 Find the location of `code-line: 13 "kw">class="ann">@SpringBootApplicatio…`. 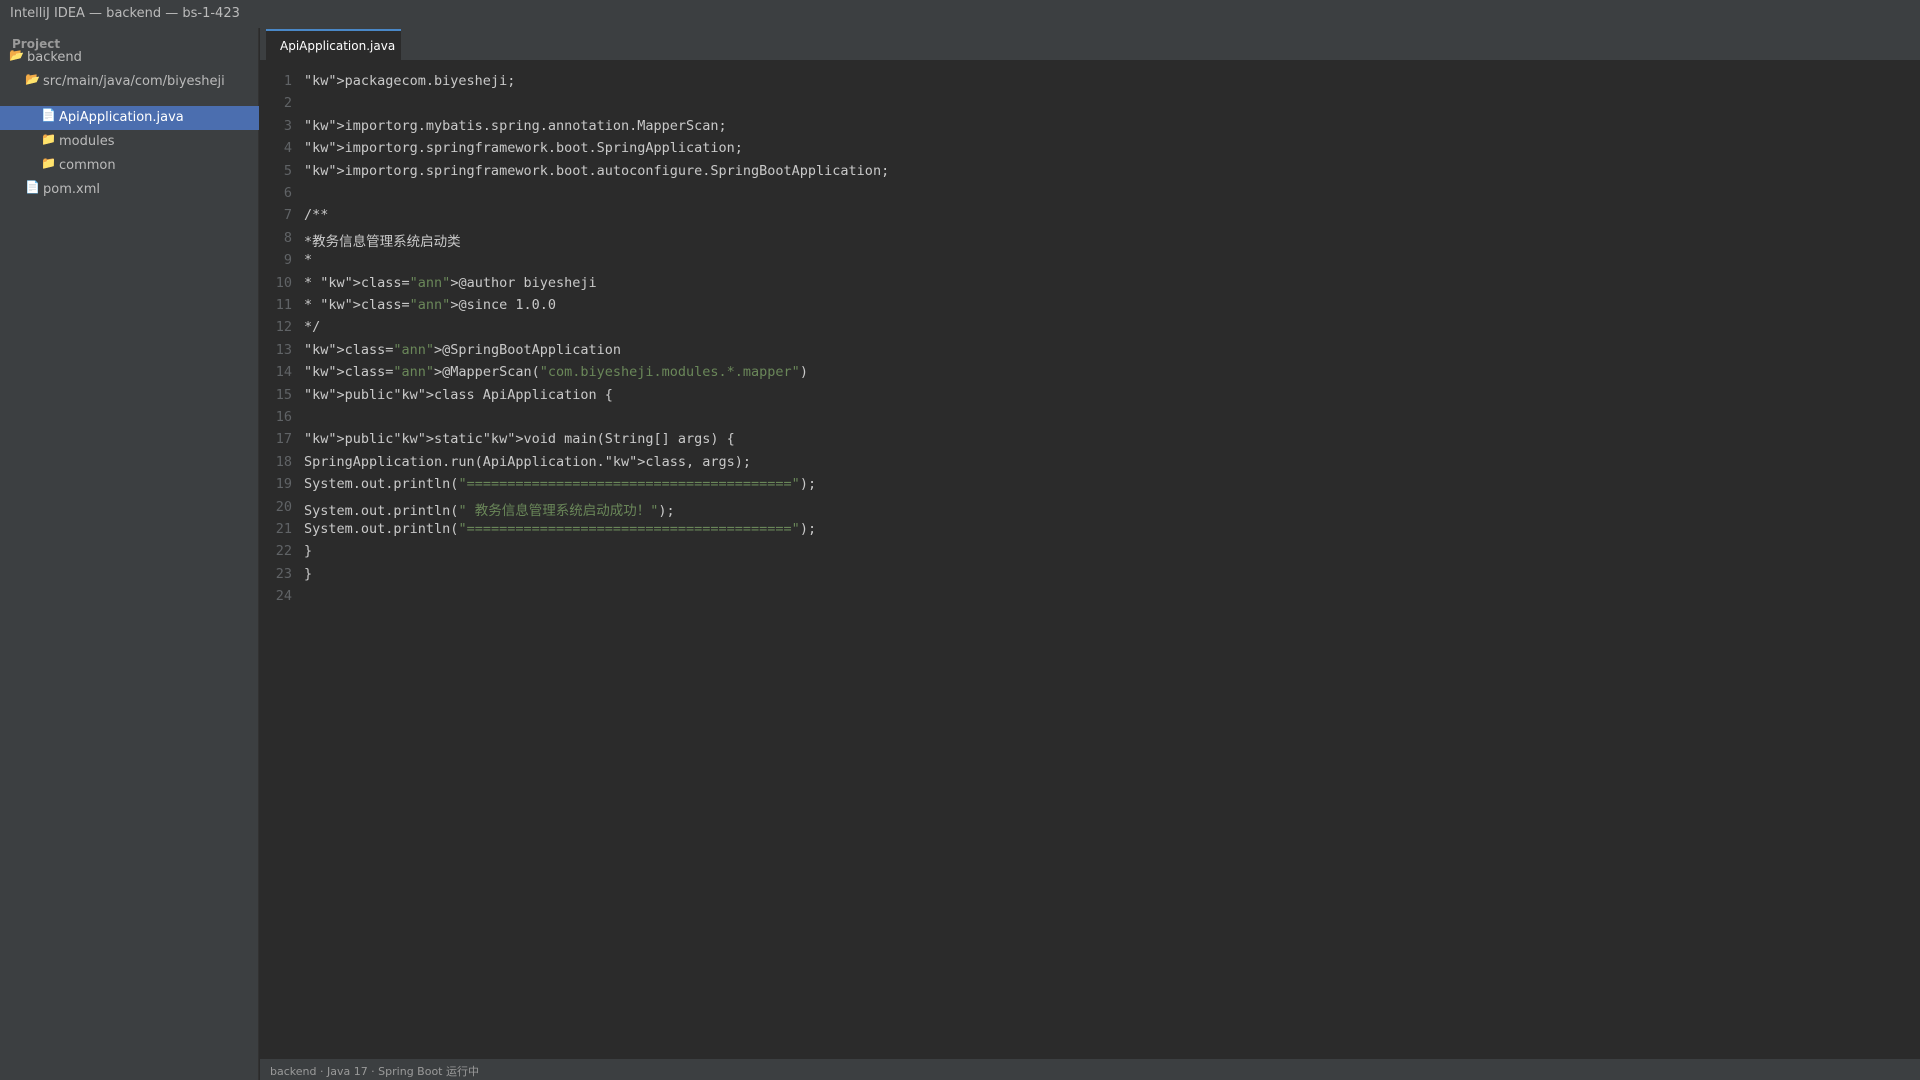

code-line: 13 "kw">class="ann">@SpringBootApplicatio… is located at coordinates (1090, 353).